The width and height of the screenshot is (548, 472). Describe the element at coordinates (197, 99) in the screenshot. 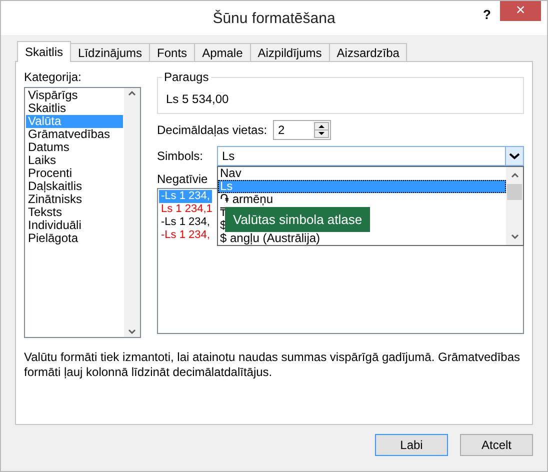

I see `sample-value: Ls 5 534,00` at that location.